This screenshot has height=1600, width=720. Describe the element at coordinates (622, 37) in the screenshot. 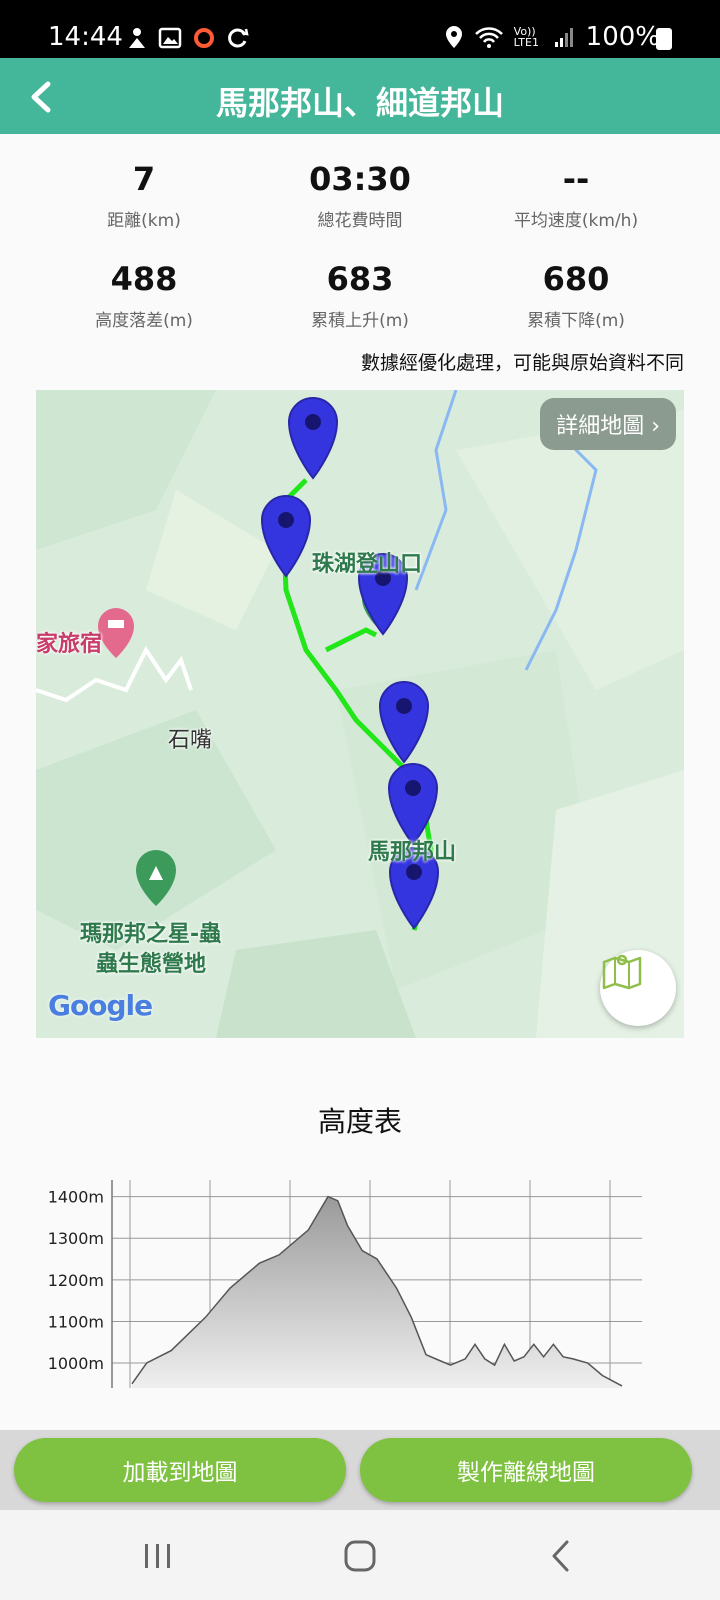

I see `battery-text: 100%` at that location.